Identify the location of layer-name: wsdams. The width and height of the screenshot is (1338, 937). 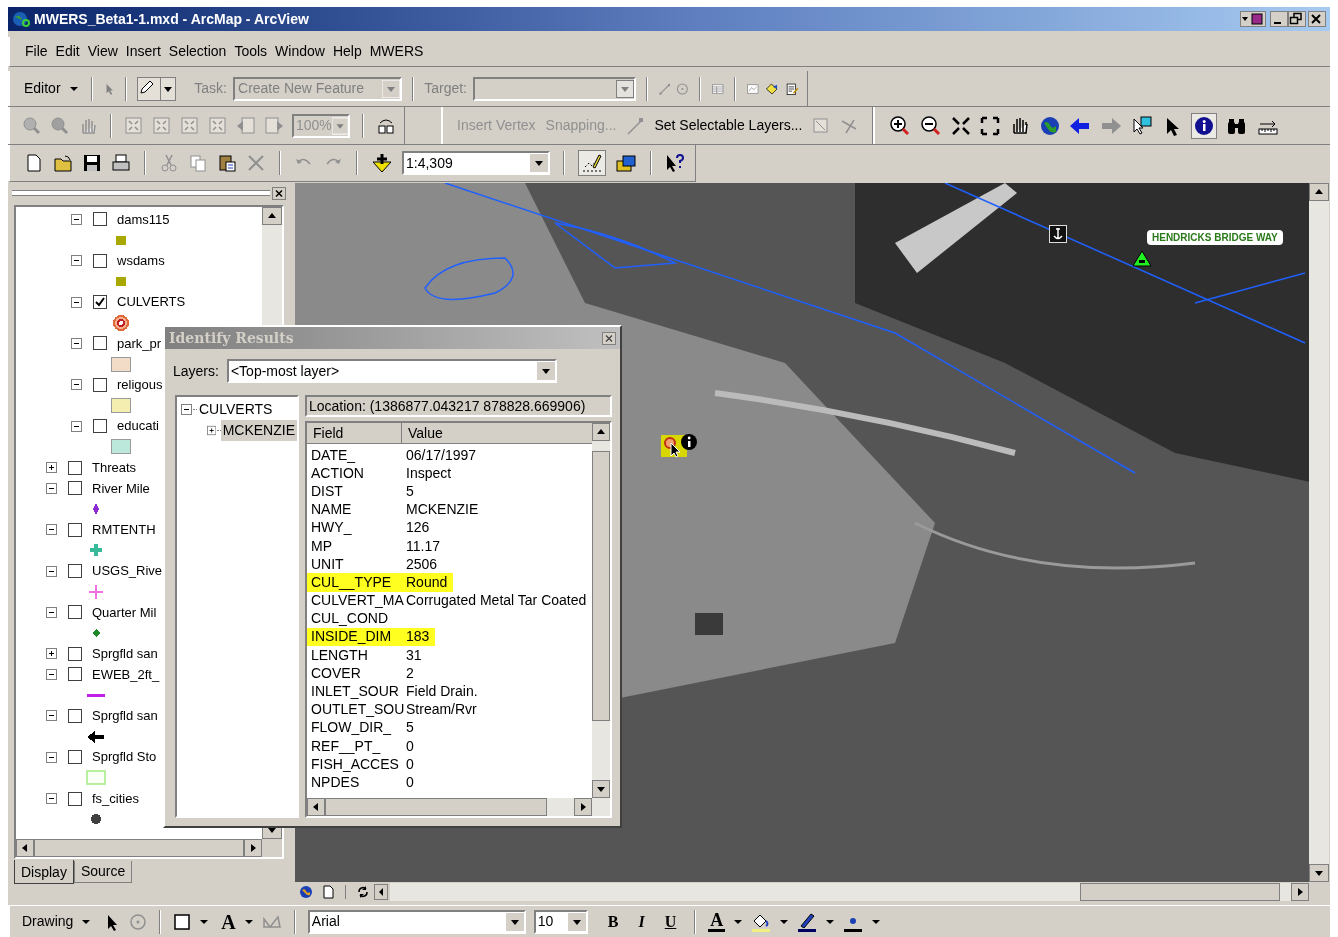
(141, 260).